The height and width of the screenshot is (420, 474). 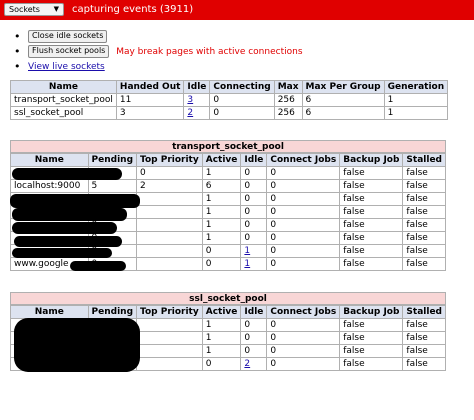 What do you see at coordinates (242, 87) in the screenshot?
I see `column-header: Connecting` at bounding box center [242, 87].